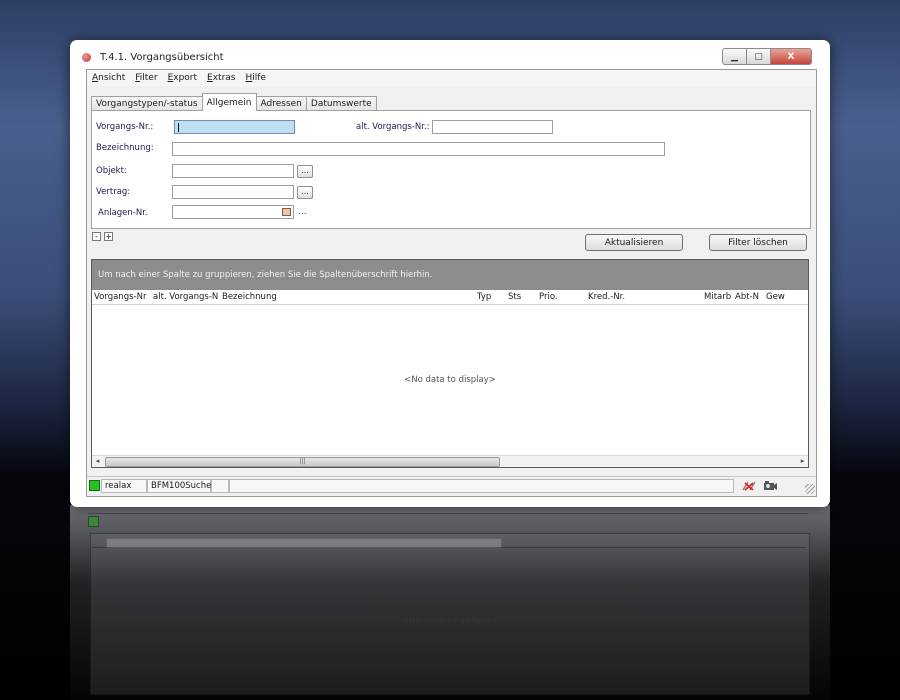 The height and width of the screenshot is (700, 900). What do you see at coordinates (147, 103) in the screenshot?
I see `tab-vorgangstypen: Vorgangstypen/-status` at bounding box center [147, 103].